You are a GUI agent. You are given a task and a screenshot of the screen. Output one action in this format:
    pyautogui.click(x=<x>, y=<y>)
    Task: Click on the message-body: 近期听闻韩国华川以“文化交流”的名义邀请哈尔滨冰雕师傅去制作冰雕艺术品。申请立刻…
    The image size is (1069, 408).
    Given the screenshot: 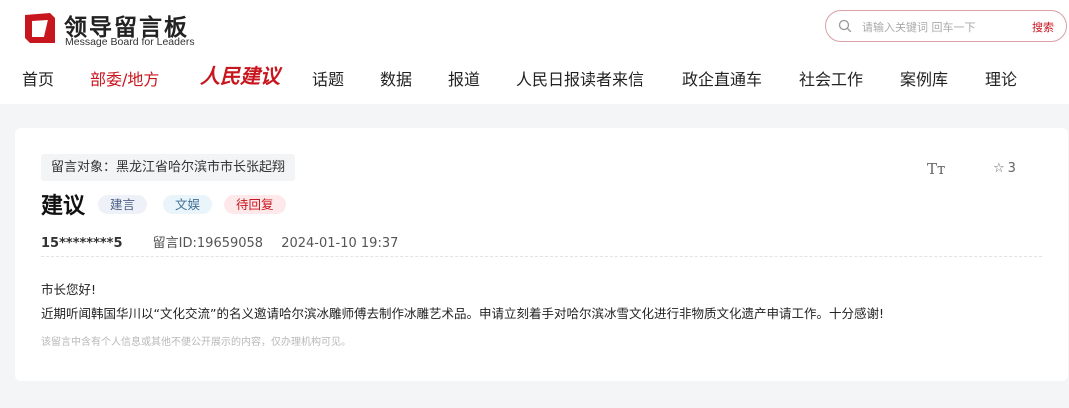 What is the action you would take?
    pyautogui.click(x=462, y=313)
    